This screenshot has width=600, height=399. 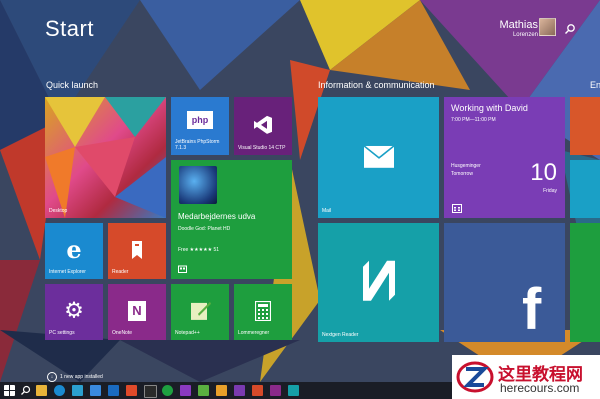 I want to click on tile-phpstorm: php JetBrains PhpStorm 7.1.3, so click(x=200, y=126).